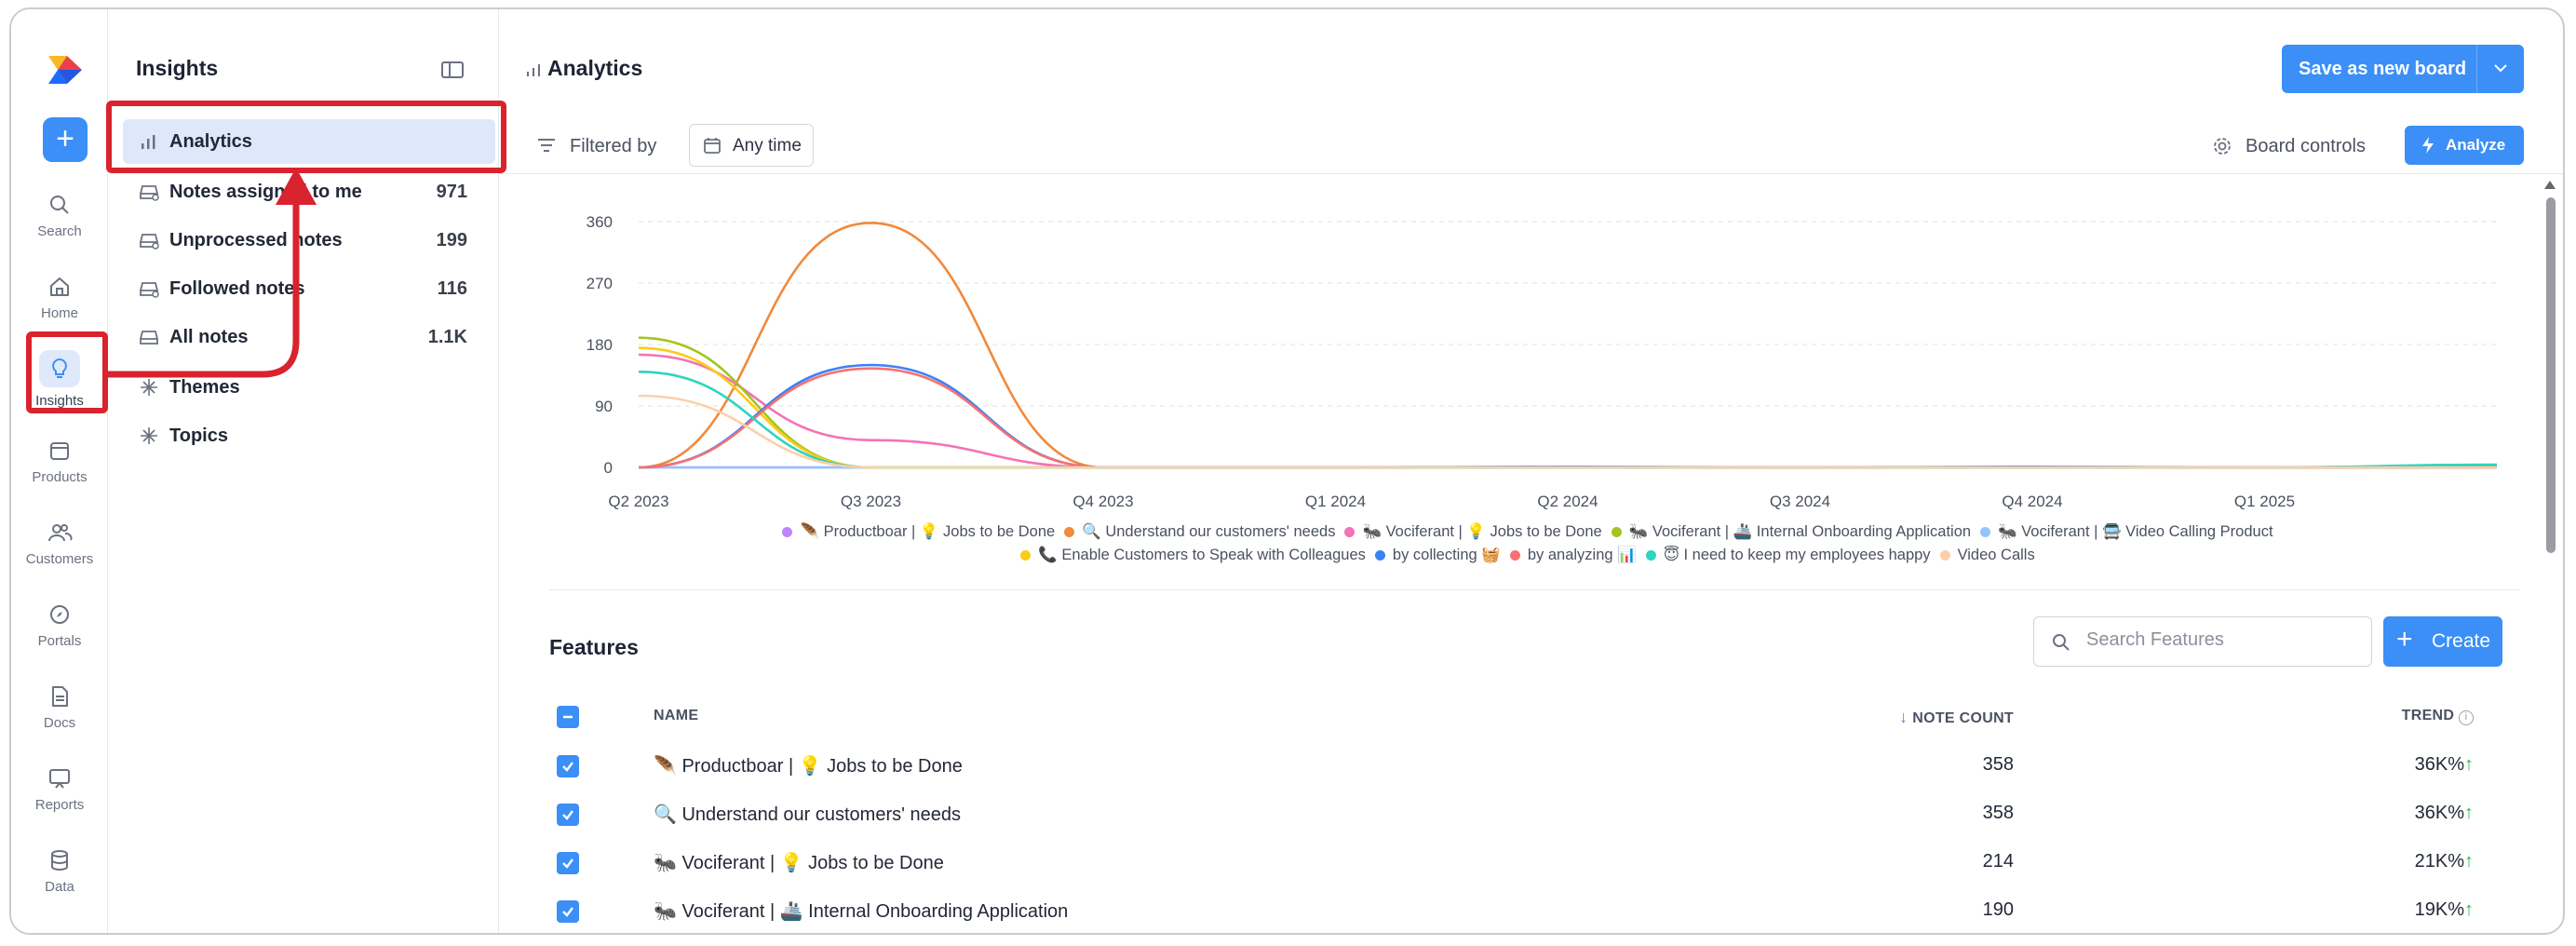 This screenshot has width=2576, height=946. Describe the element at coordinates (751, 145) in the screenshot. I see `date-range-filter: Any time` at that location.